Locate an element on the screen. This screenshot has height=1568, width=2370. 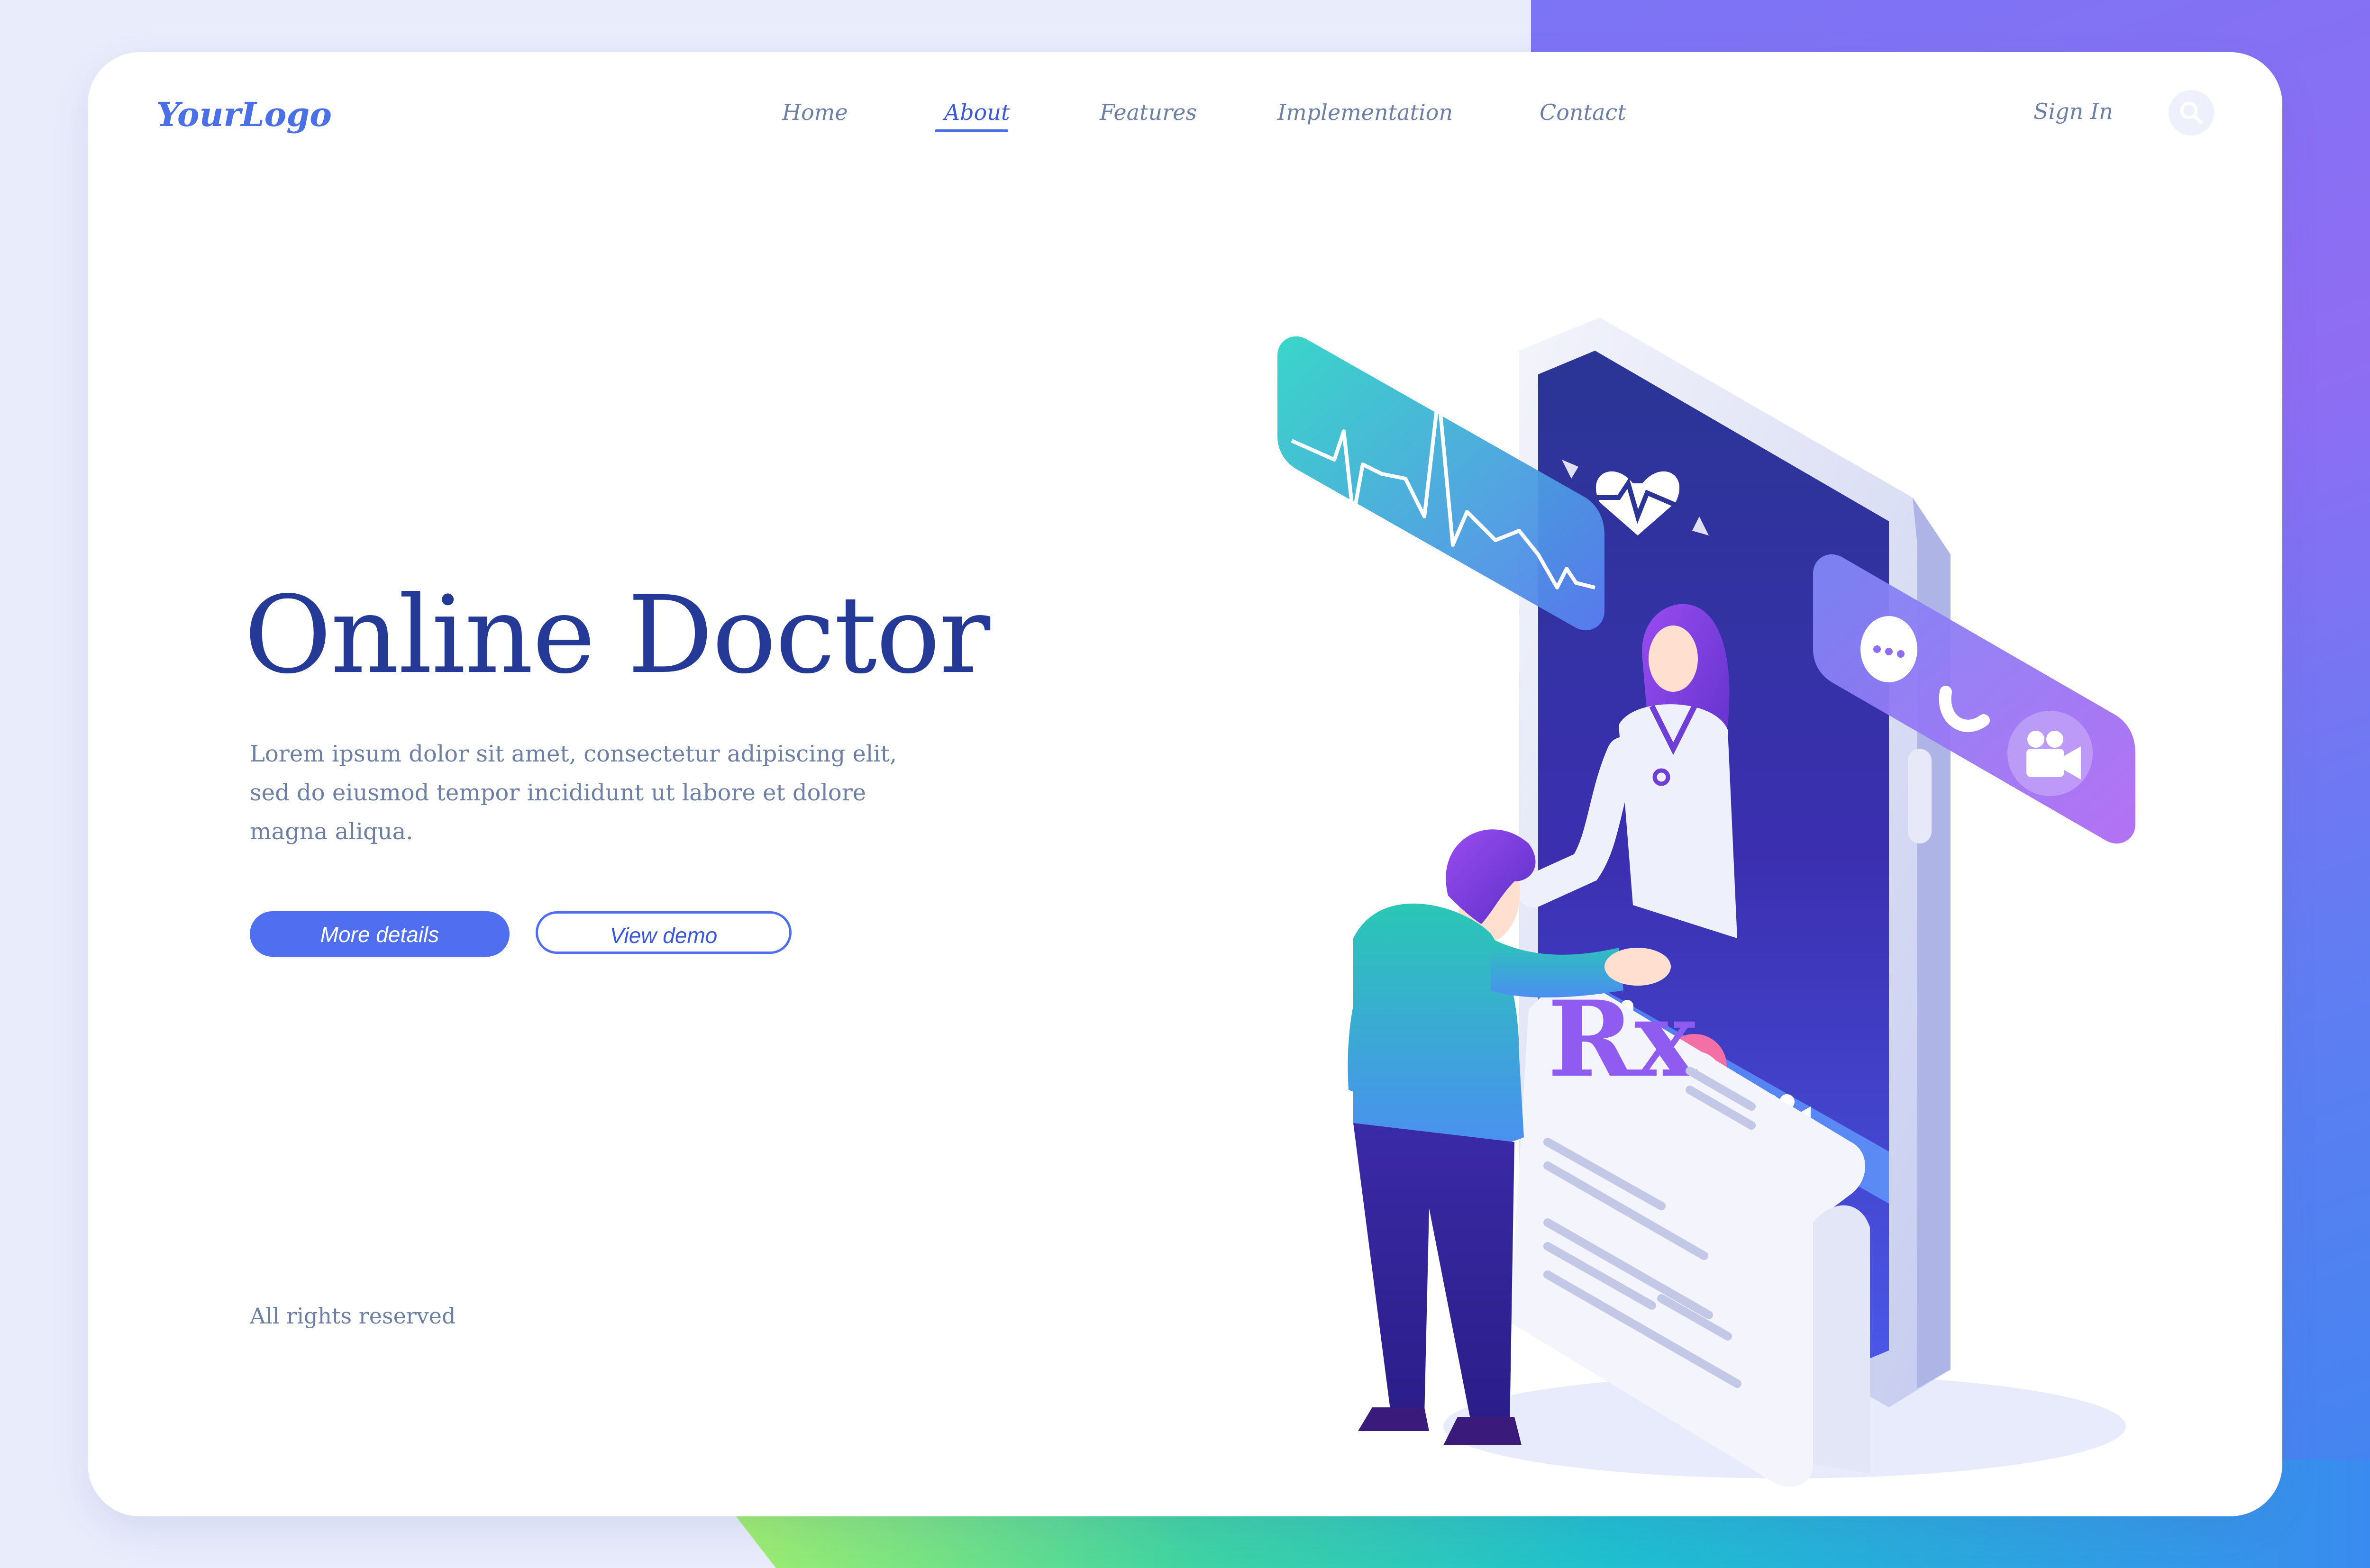
footer-copyright: All rights reserved is located at coordinates (353, 1316).